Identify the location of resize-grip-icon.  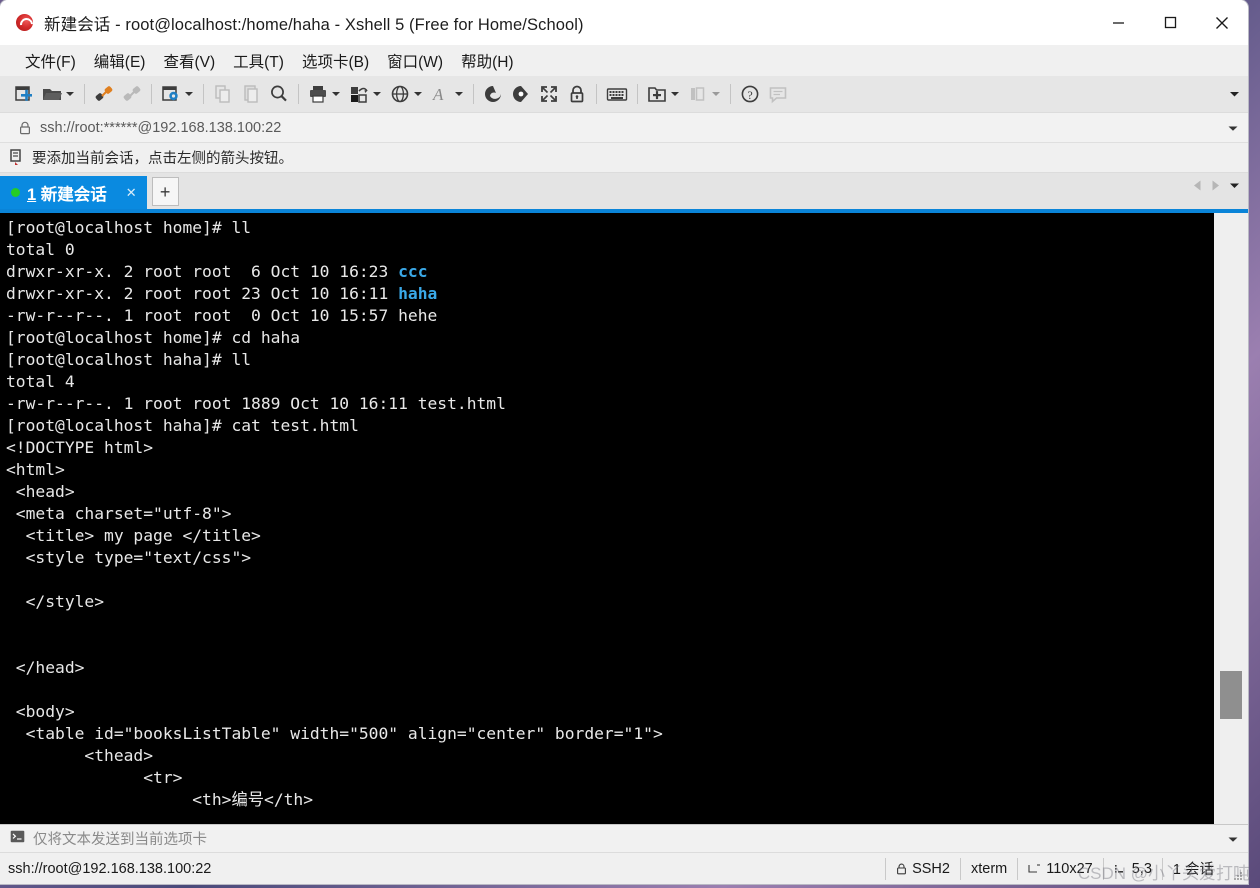
(1238, 875).